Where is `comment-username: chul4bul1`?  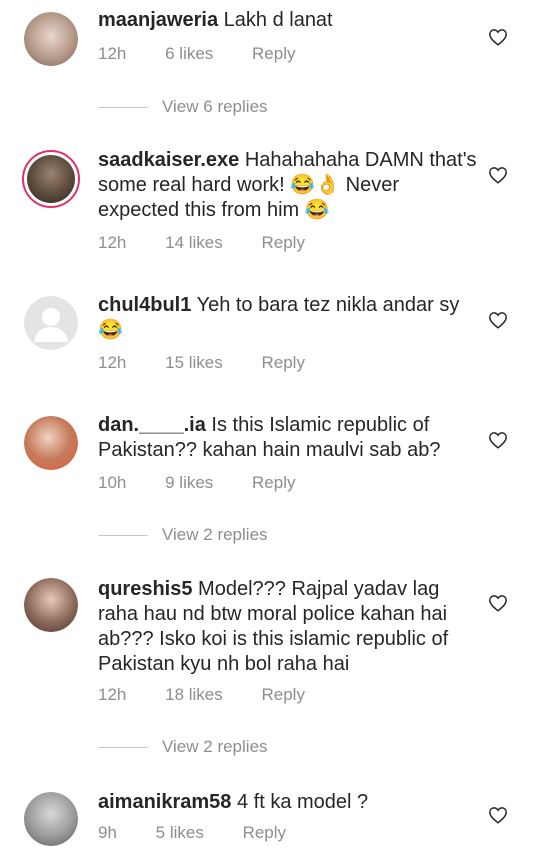
comment-username: chul4bul1 is located at coordinates (144, 305).